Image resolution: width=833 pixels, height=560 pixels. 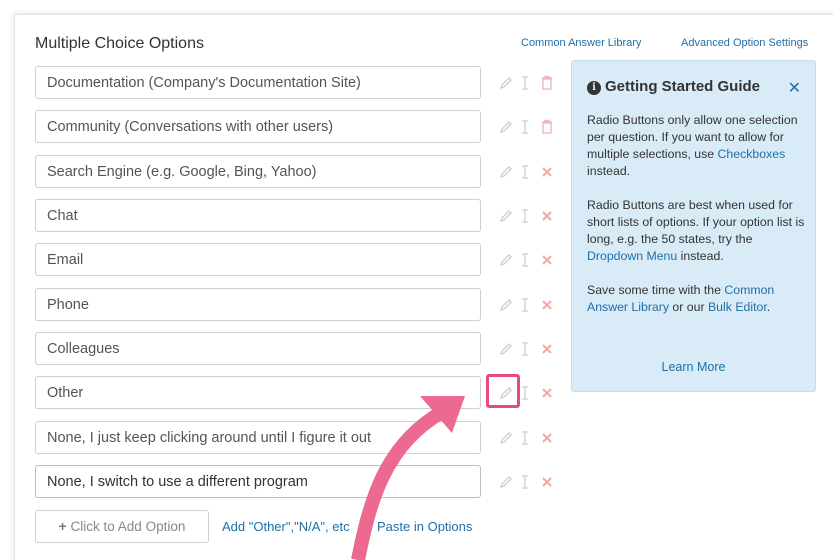 What do you see at coordinates (632, 256) in the screenshot?
I see `dropdown-menu-link: Dropdown Menu` at bounding box center [632, 256].